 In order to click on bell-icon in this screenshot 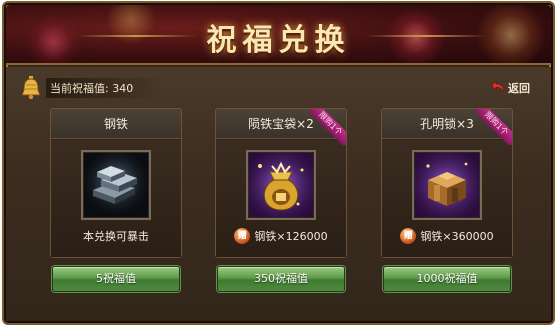, I will do `click(31, 88)`.